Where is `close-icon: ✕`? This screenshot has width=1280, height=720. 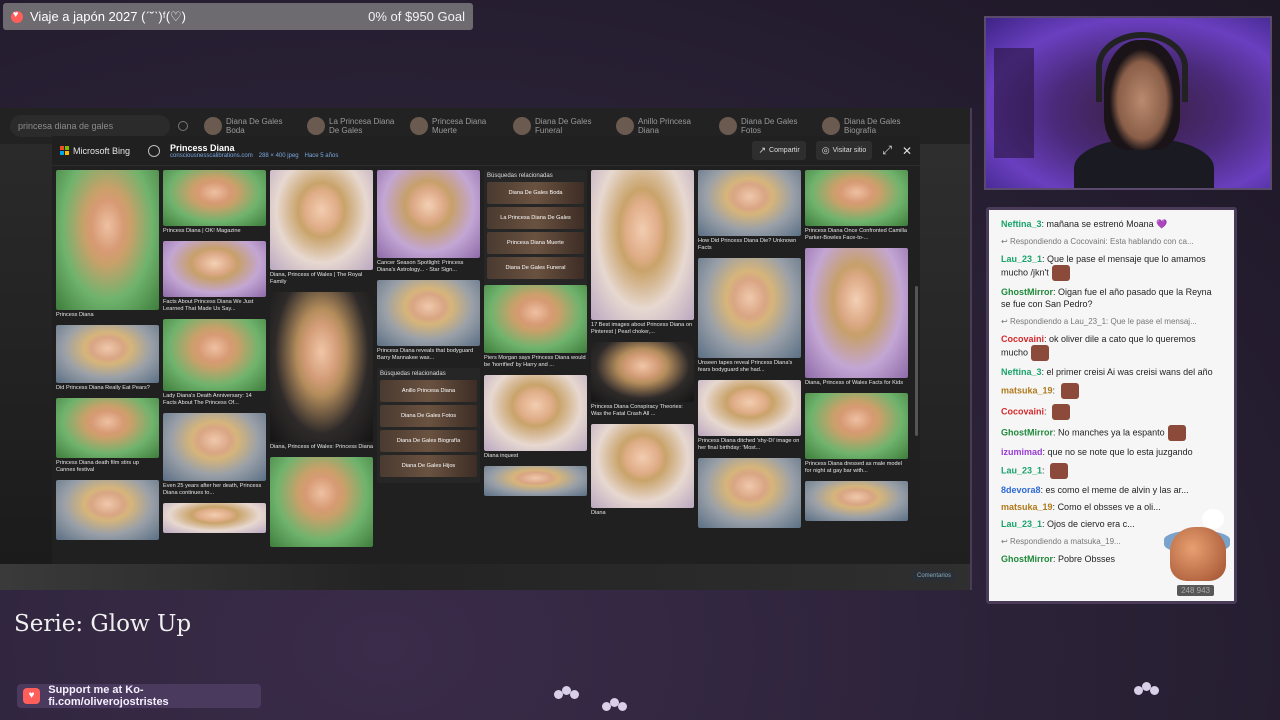 close-icon: ✕ is located at coordinates (907, 151).